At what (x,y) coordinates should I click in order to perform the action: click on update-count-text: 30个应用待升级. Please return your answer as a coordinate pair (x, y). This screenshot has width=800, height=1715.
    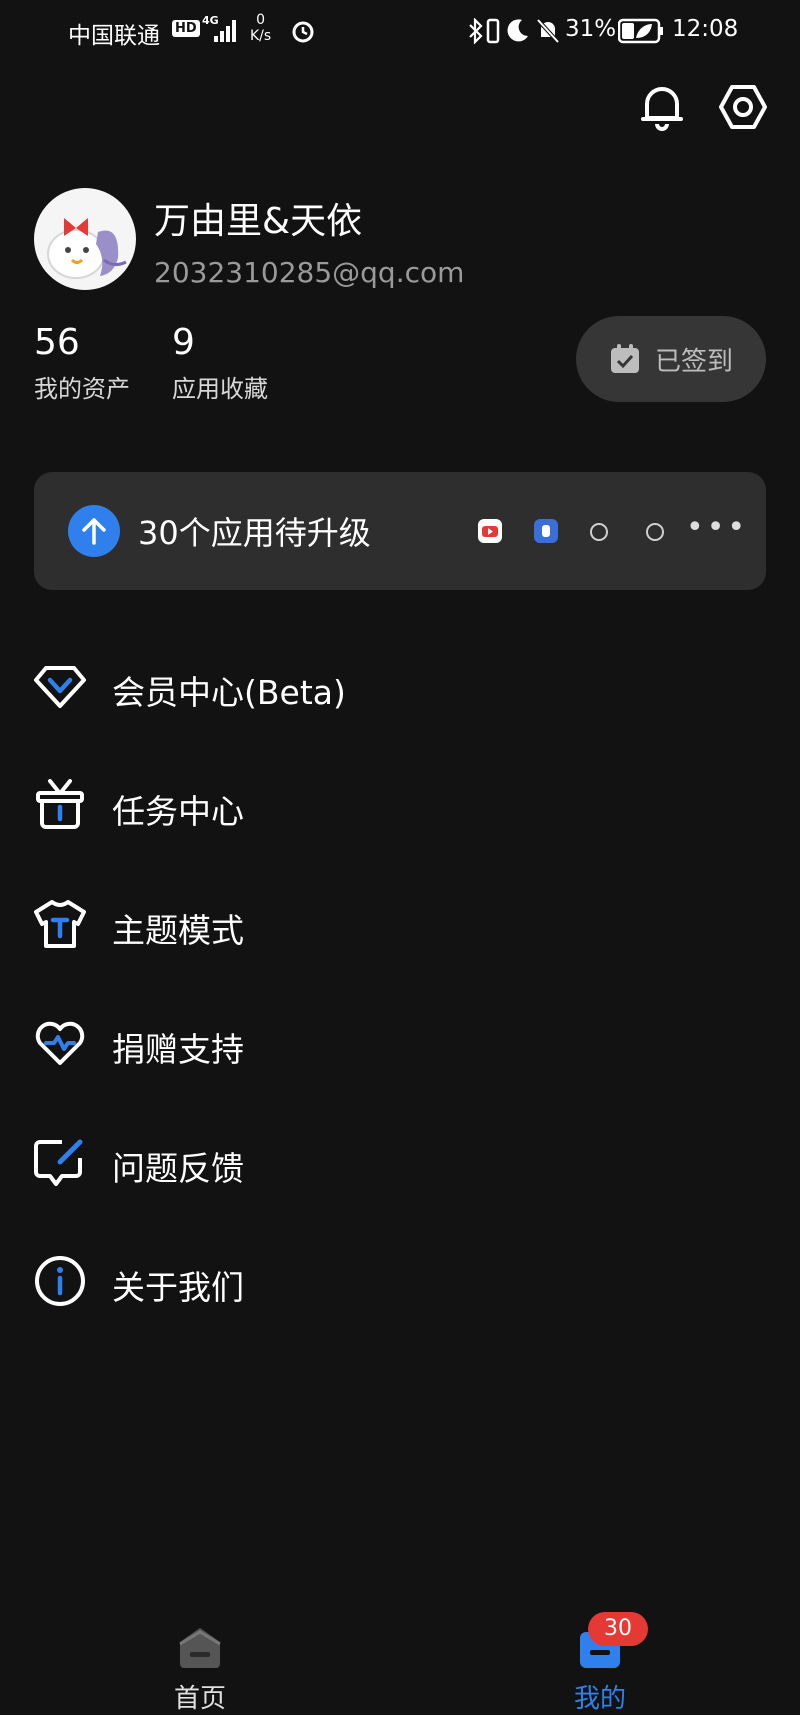
    Looking at the image, I should click on (254, 533).